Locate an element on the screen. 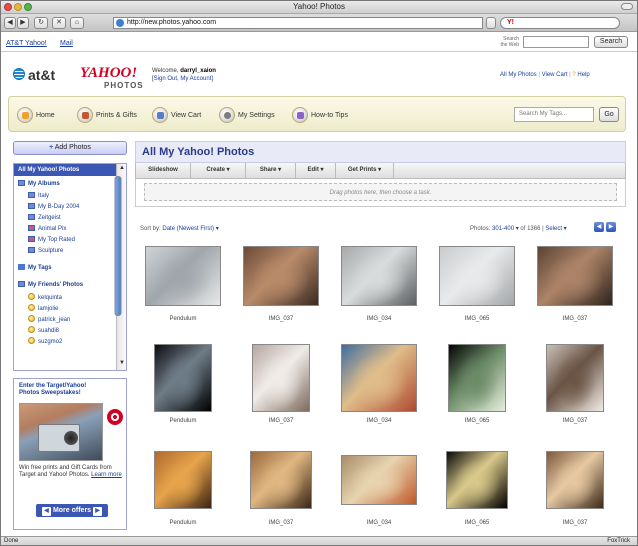 This screenshot has height=546, width=638. sidebar-friend: patrick_jean is located at coordinates (77, 319).